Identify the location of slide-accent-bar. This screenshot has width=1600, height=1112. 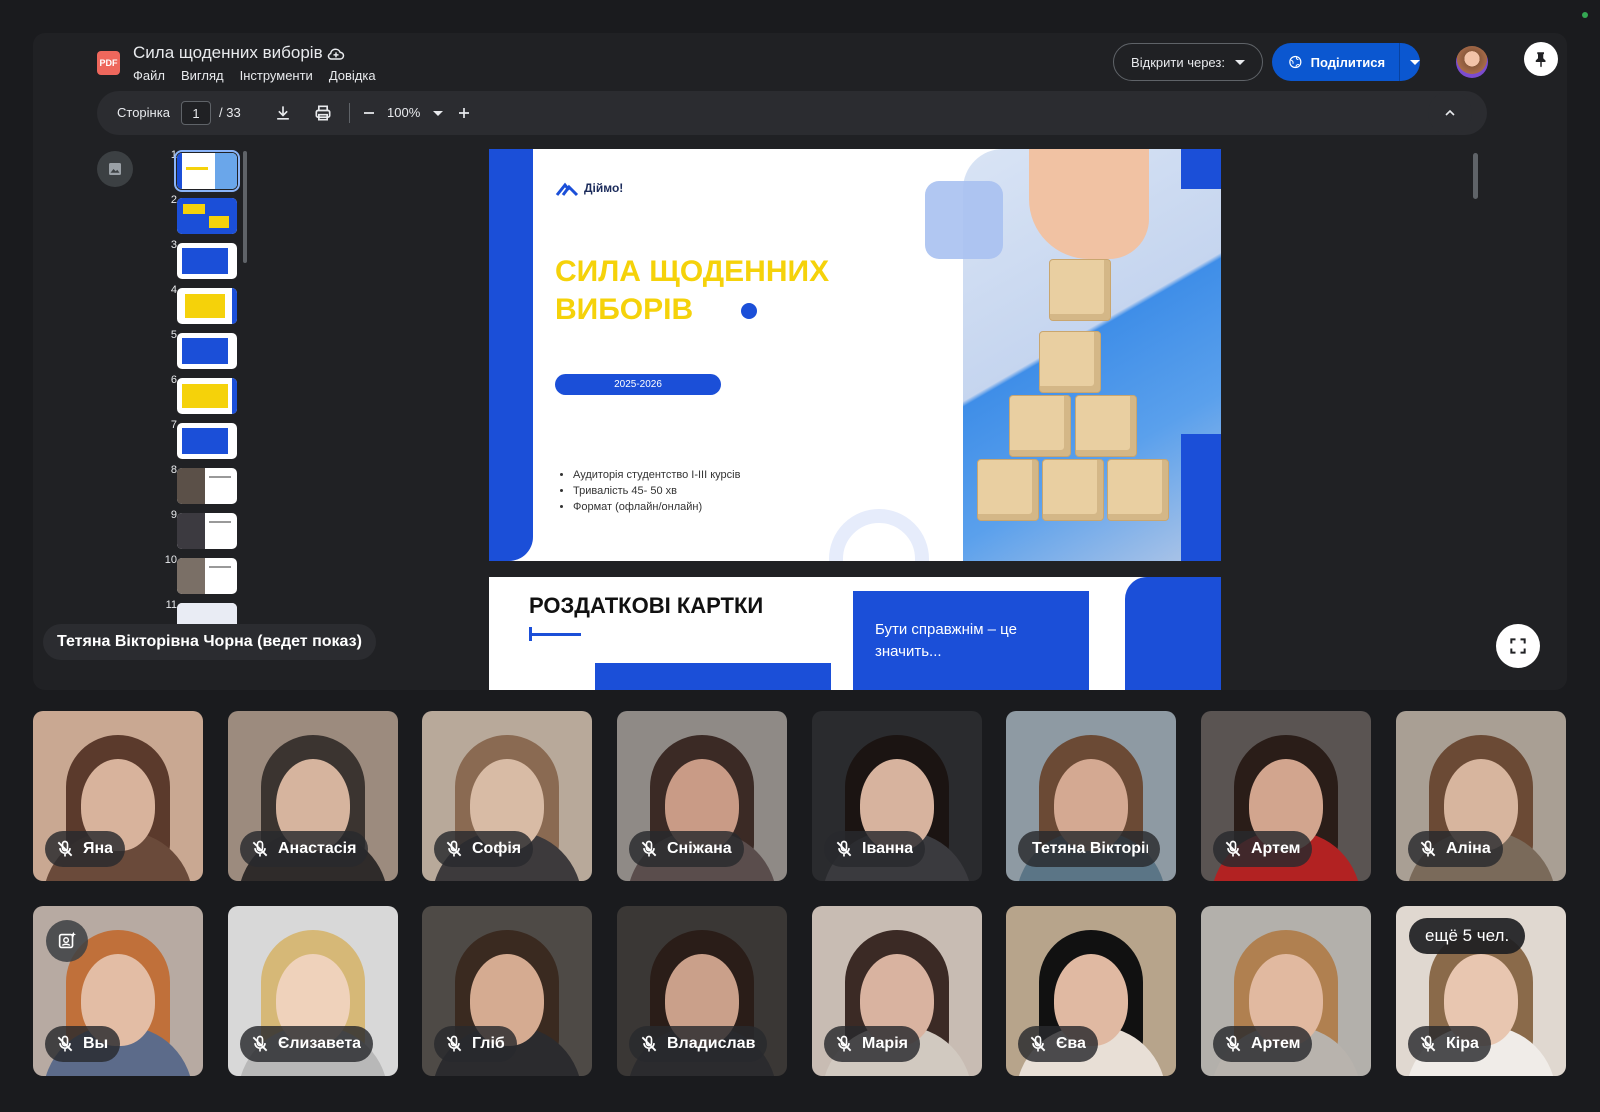
(511, 355).